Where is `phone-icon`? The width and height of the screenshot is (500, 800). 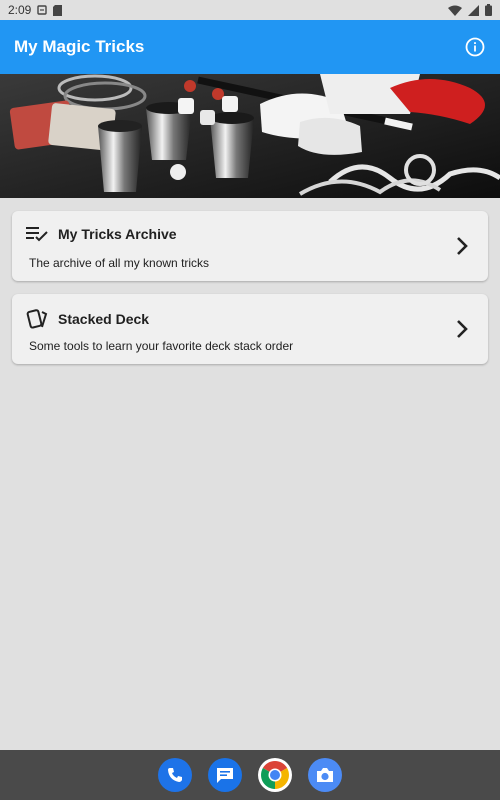
phone-icon is located at coordinates (175, 775).